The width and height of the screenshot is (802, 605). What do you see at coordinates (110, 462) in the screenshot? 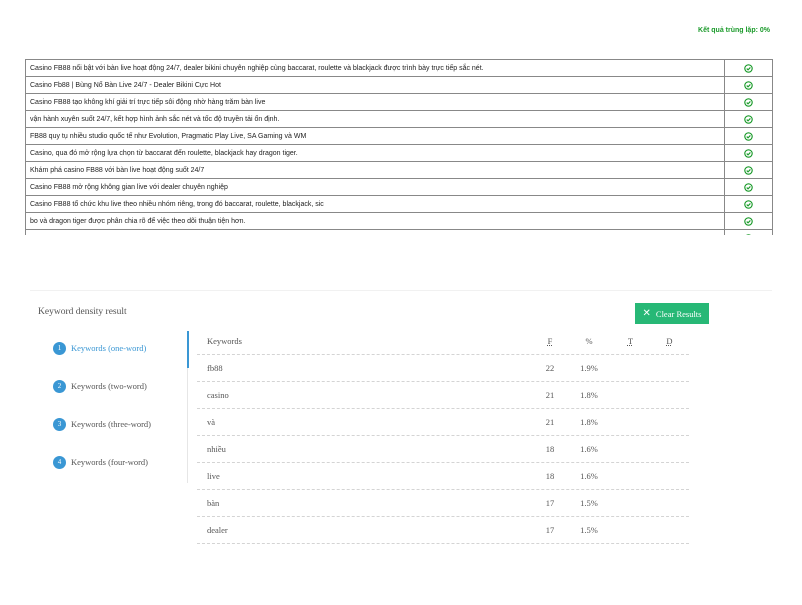
I see `tab-label: Keywords (four-word)` at bounding box center [110, 462].